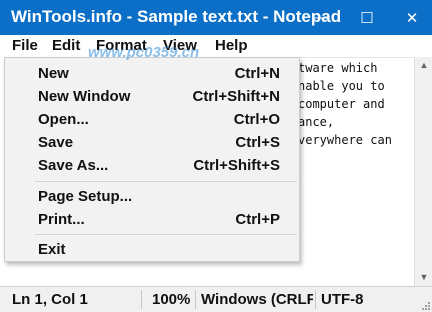 Image resolution: width=432 pixels, height=312 pixels. What do you see at coordinates (144, 52) in the screenshot?
I see `watermark-logo: www.pc0359.cn` at bounding box center [144, 52].